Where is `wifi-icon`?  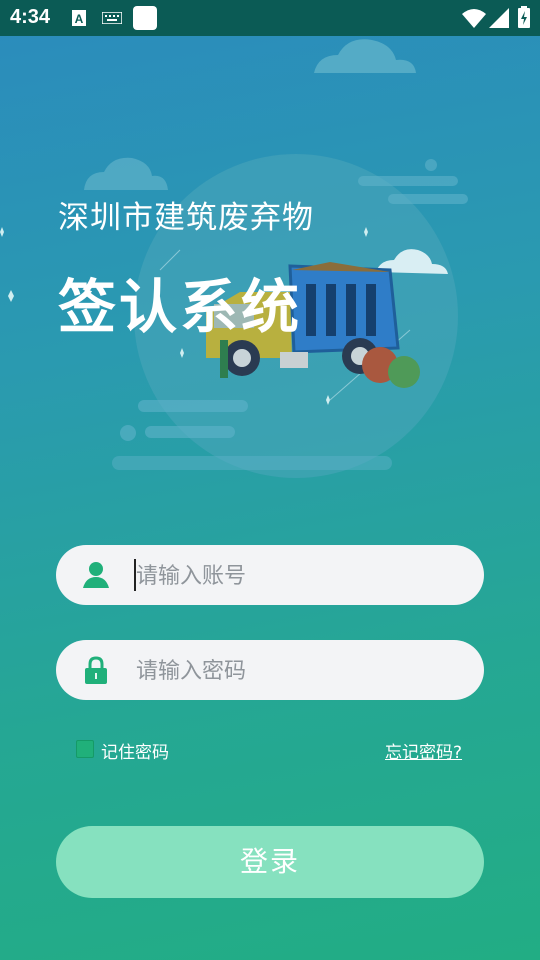 wifi-icon is located at coordinates (474, 18).